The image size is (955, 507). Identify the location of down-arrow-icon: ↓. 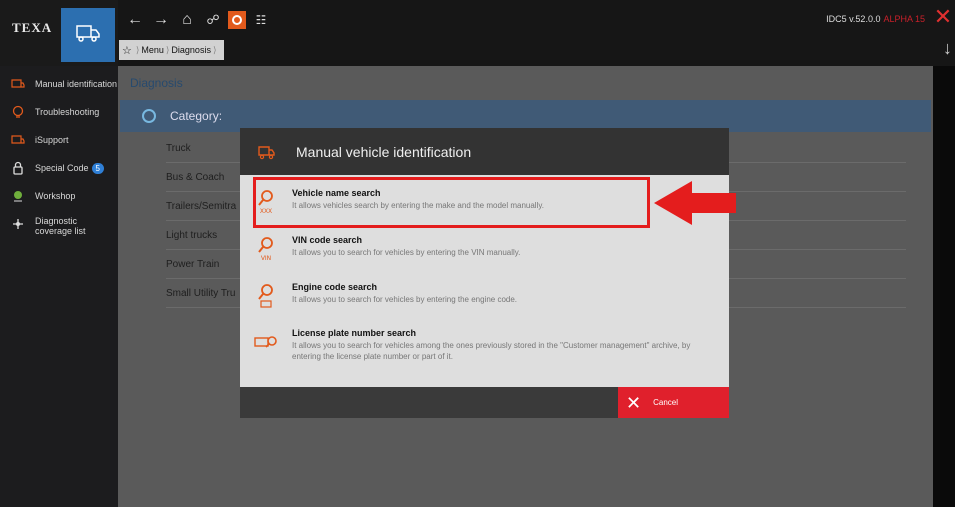
(947, 48).